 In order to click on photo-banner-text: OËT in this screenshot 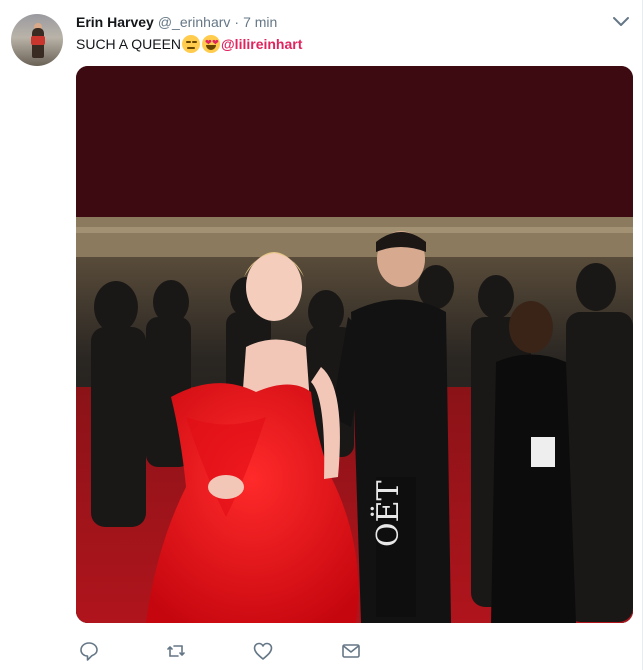, I will do `click(388, 513)`.